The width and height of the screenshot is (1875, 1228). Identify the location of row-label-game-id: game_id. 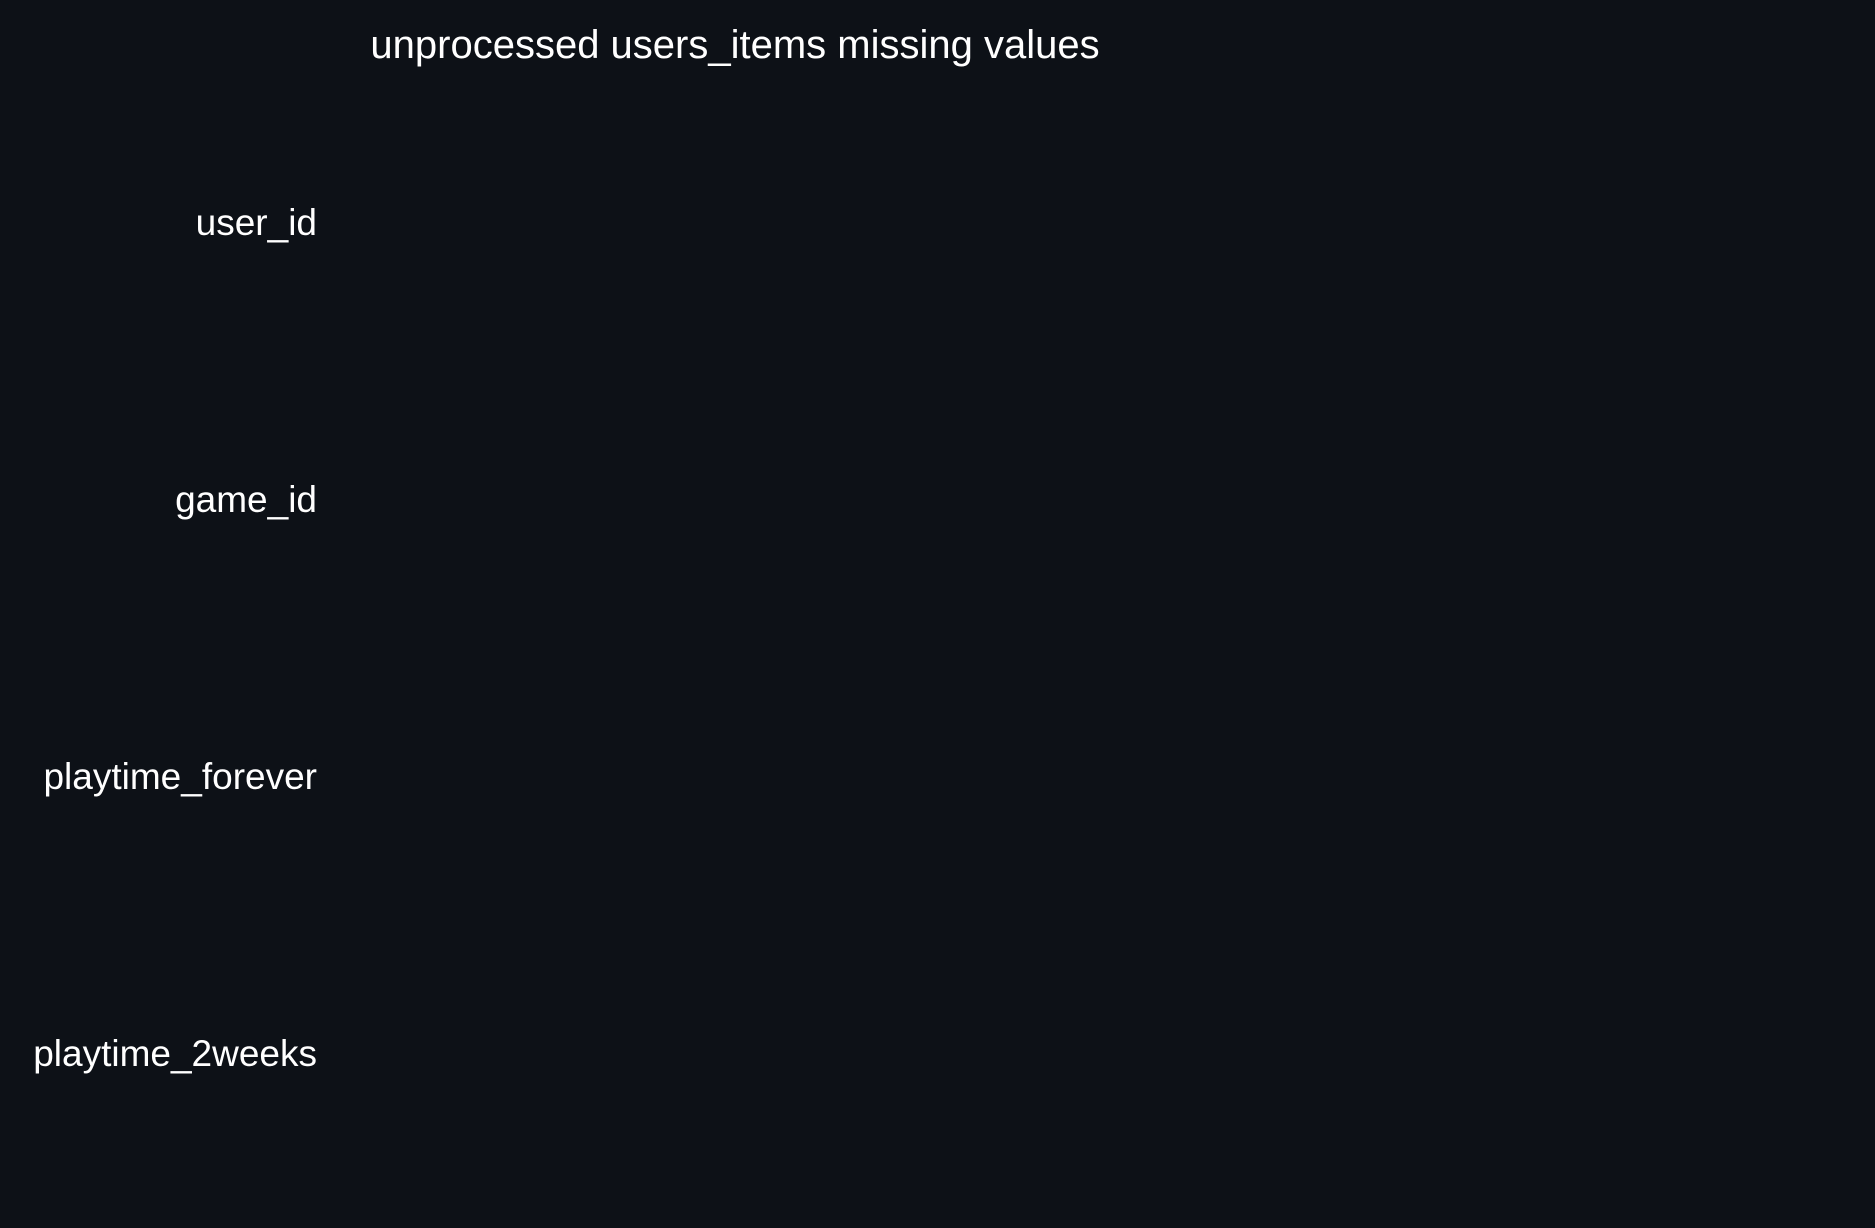
(246, 499).